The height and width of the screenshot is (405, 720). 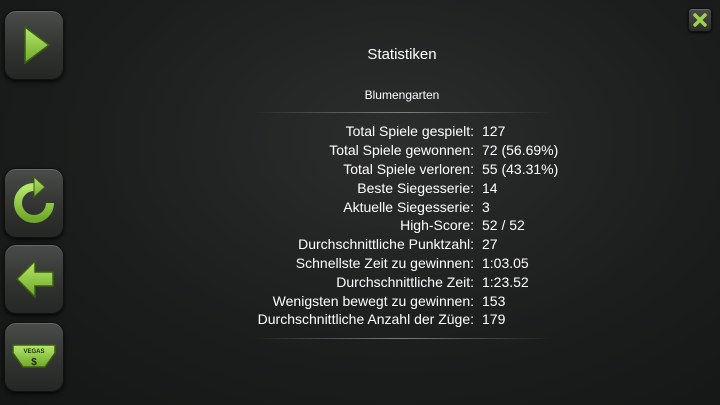 I want to click on stat-label: Schnellste Zeit zu gewinnen:, so click(x=384, y=262).